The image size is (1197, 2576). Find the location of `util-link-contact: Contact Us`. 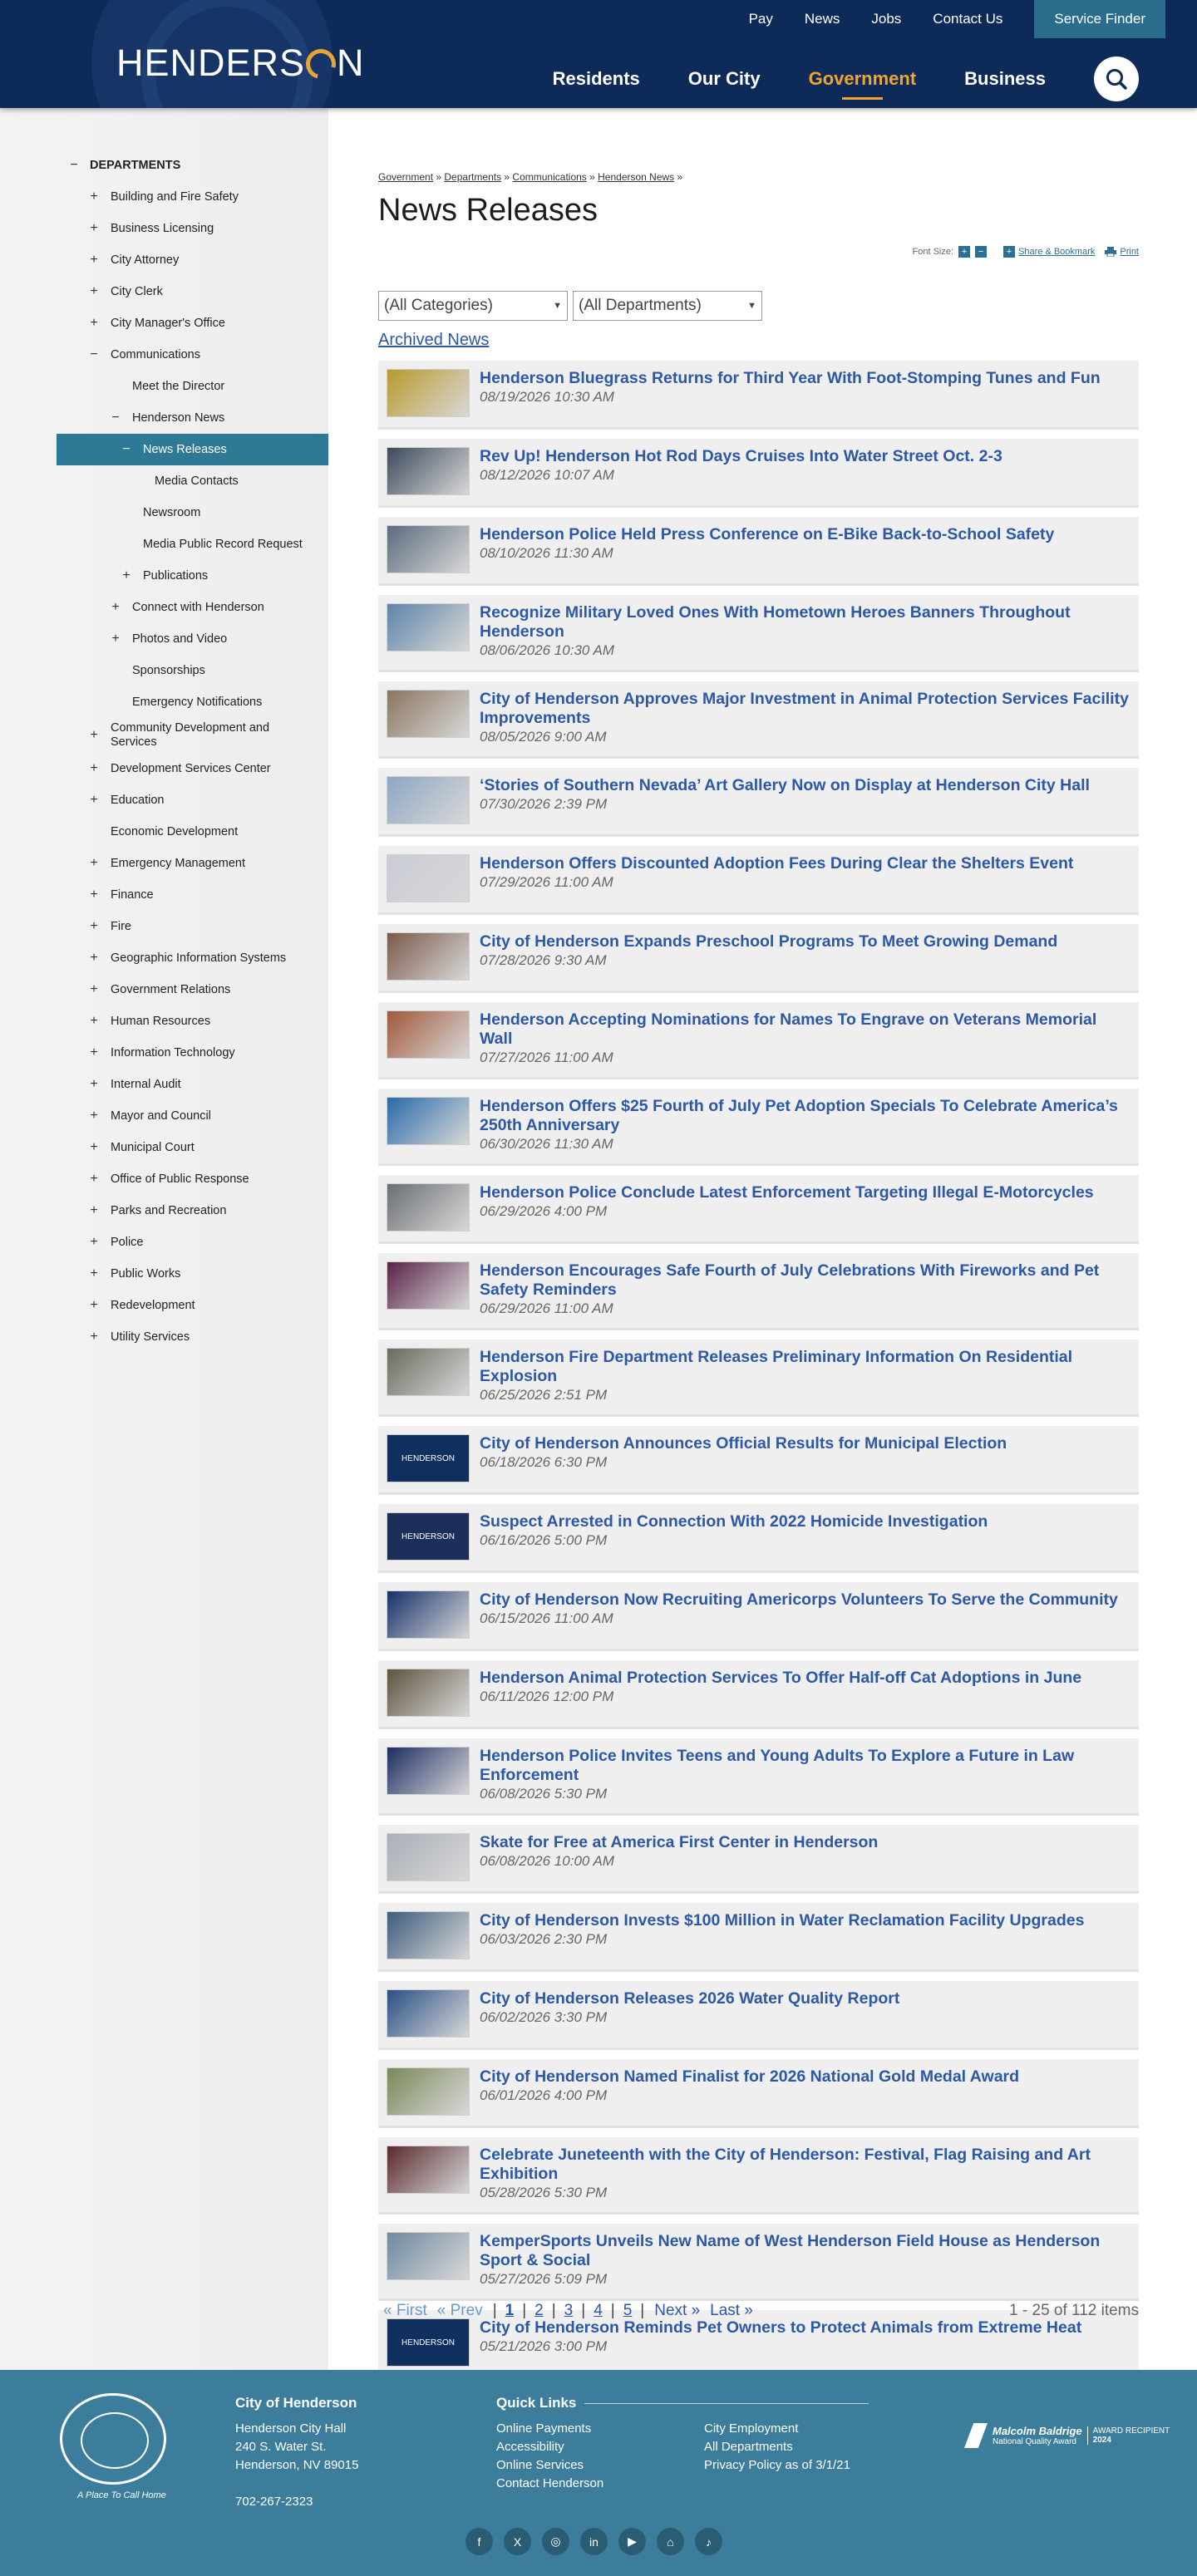

util-link-contact: Contact Us is located at coordinates (967, 19).